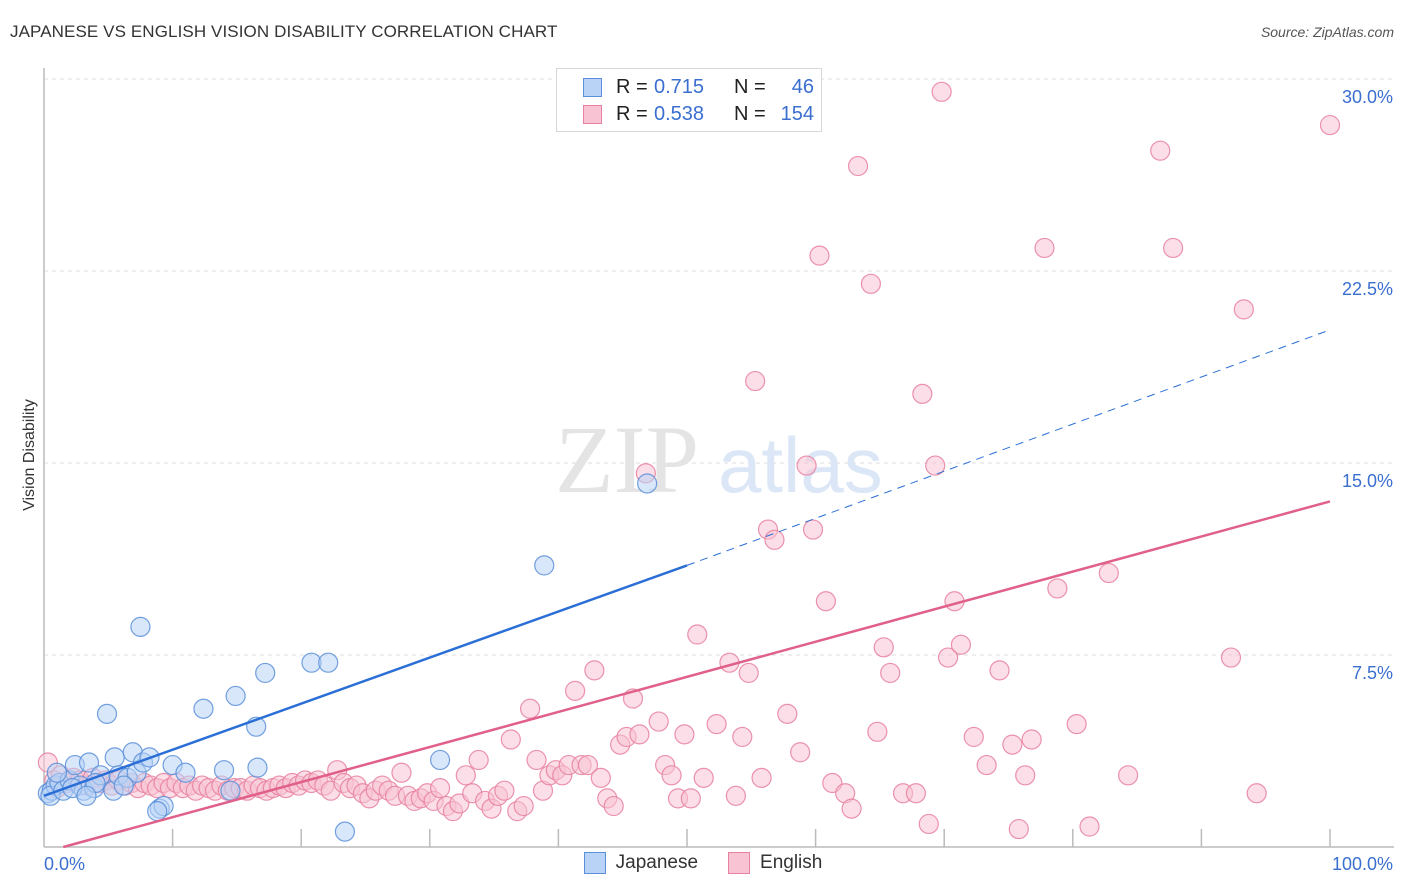 The width and height of the screenshot is (1406, 892). Describe the element at coordinates (657, 862) in the screenshot. I see `legend-label-japanese: Japanese` at that location.